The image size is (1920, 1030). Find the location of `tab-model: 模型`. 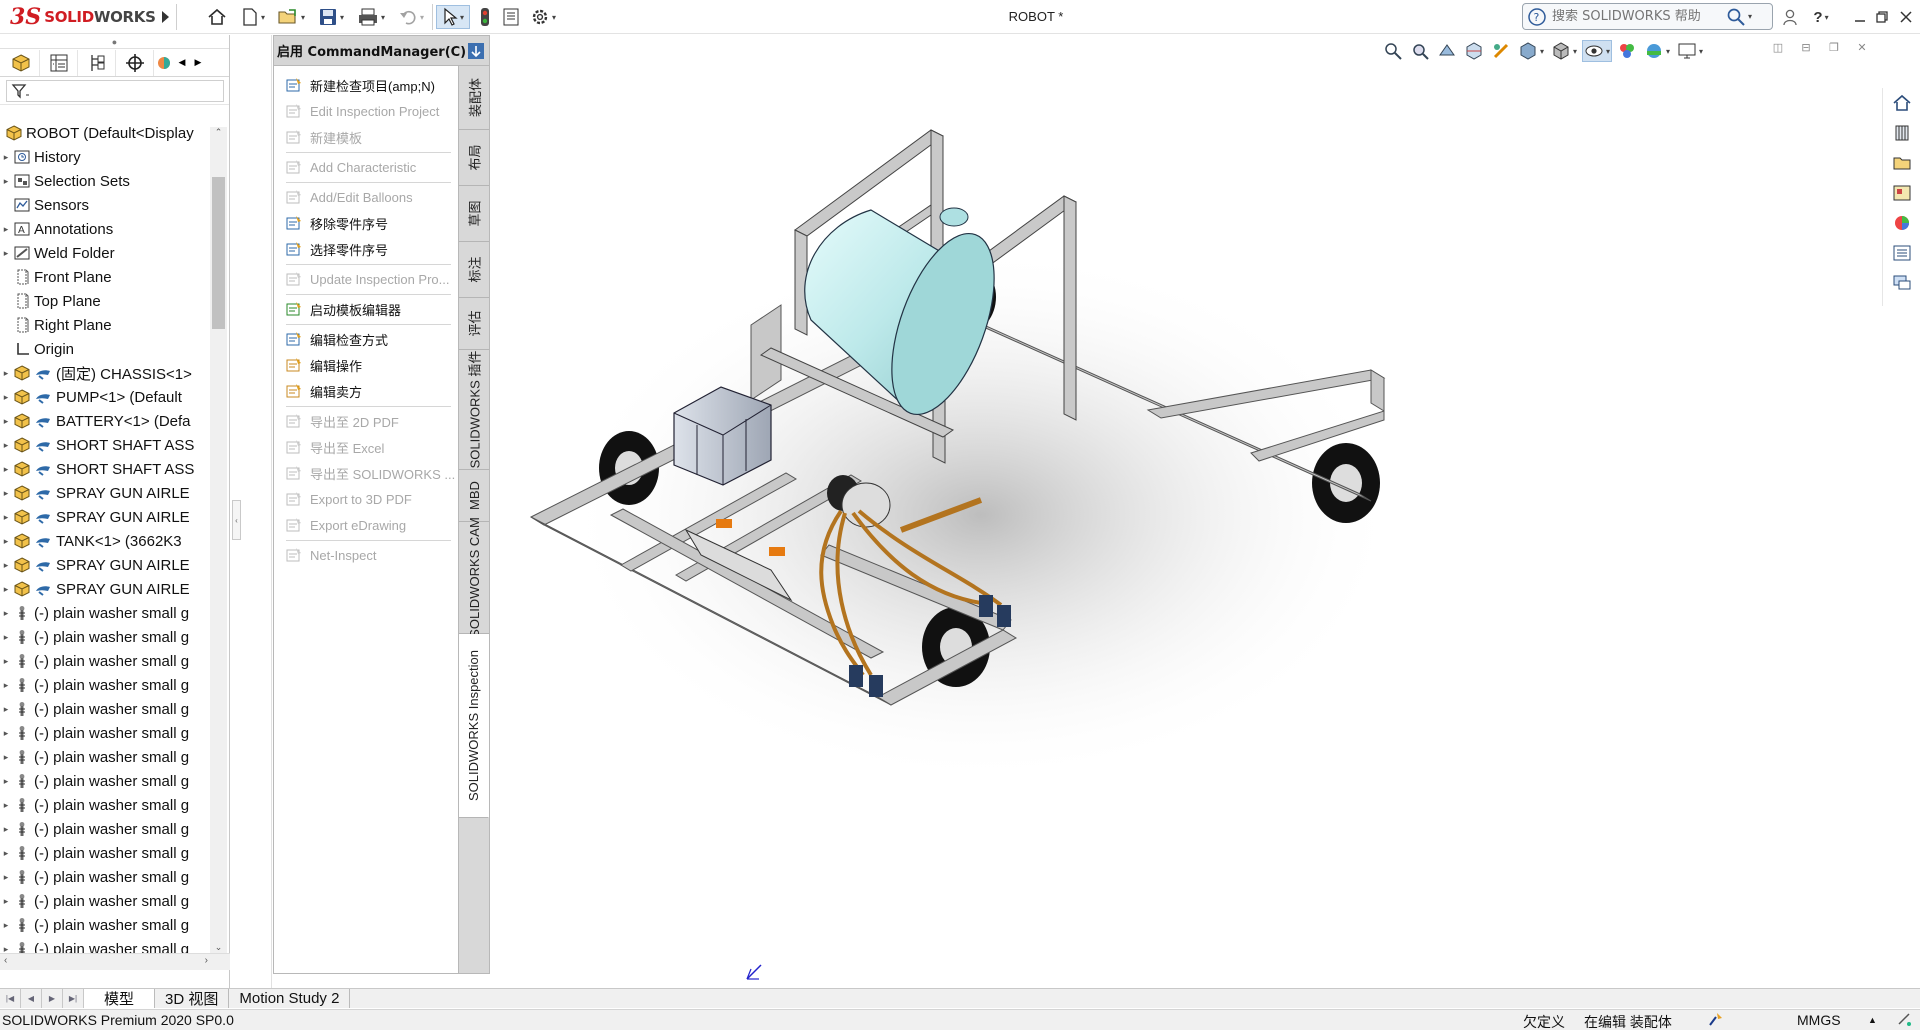

tab-model: 模型 is located at coordinates (120, 998).